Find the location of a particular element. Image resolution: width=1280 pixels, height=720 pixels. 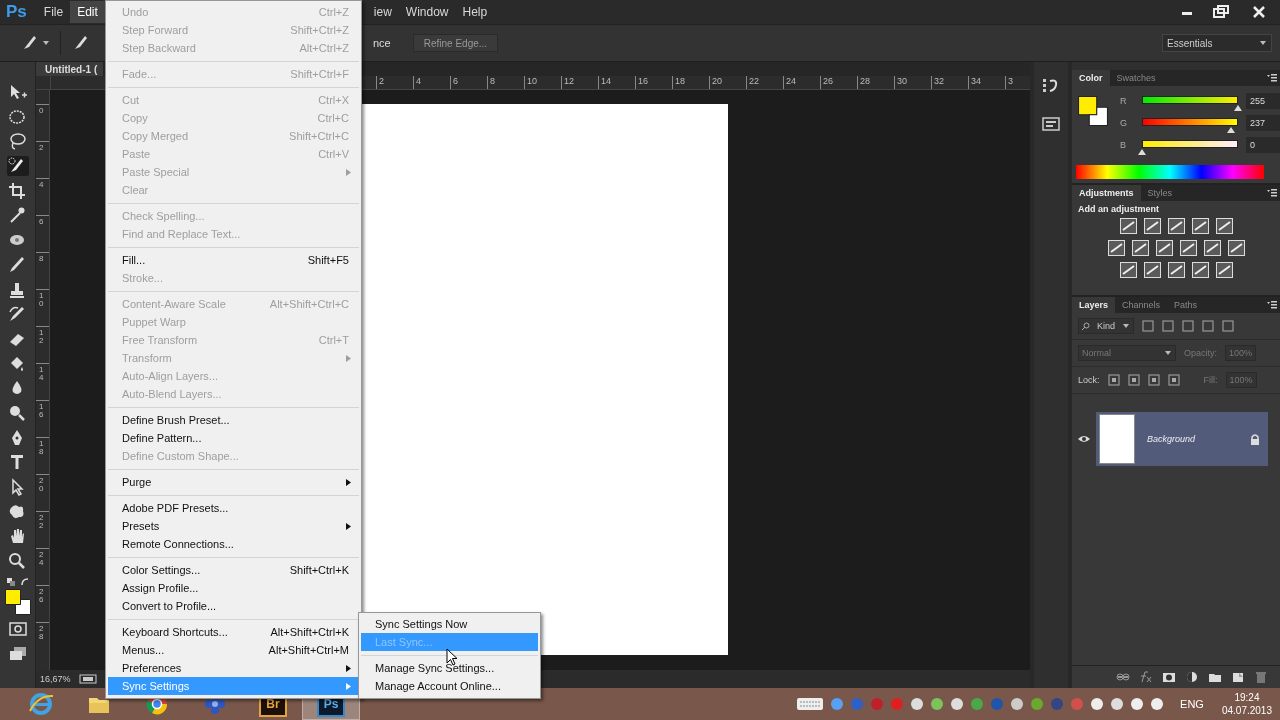

mask-icon is located at coordinates (1169, 677).